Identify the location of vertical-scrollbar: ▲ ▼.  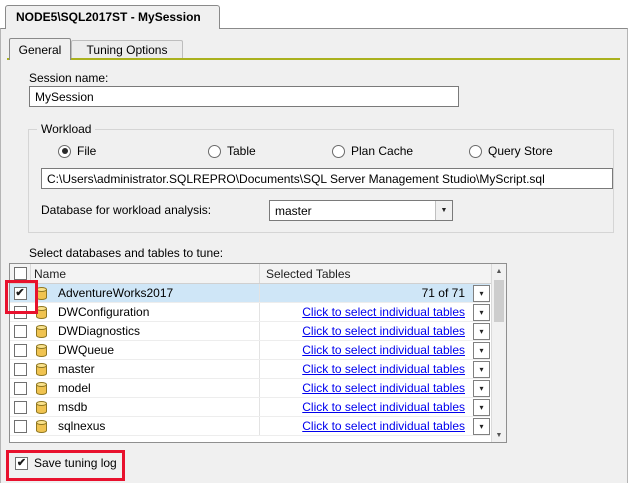
(498, 353).